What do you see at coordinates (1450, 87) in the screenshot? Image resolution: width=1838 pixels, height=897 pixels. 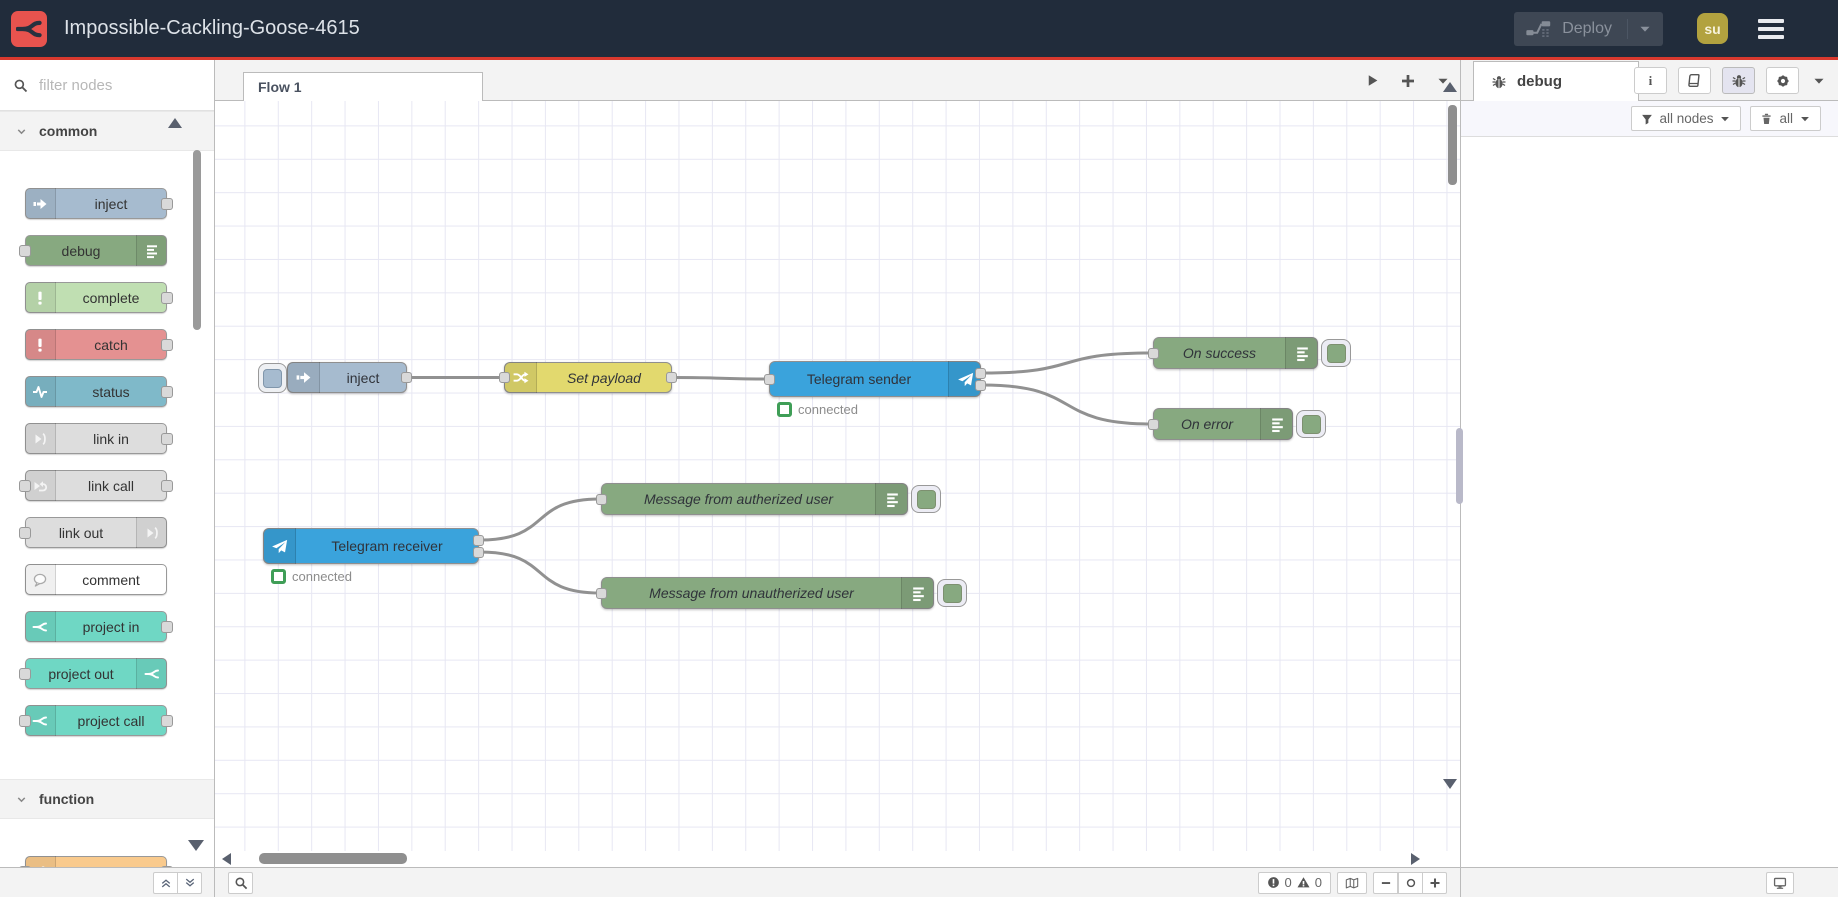 I see `canvas-scroll-up-arrow` at bounding box center [1450, 87].